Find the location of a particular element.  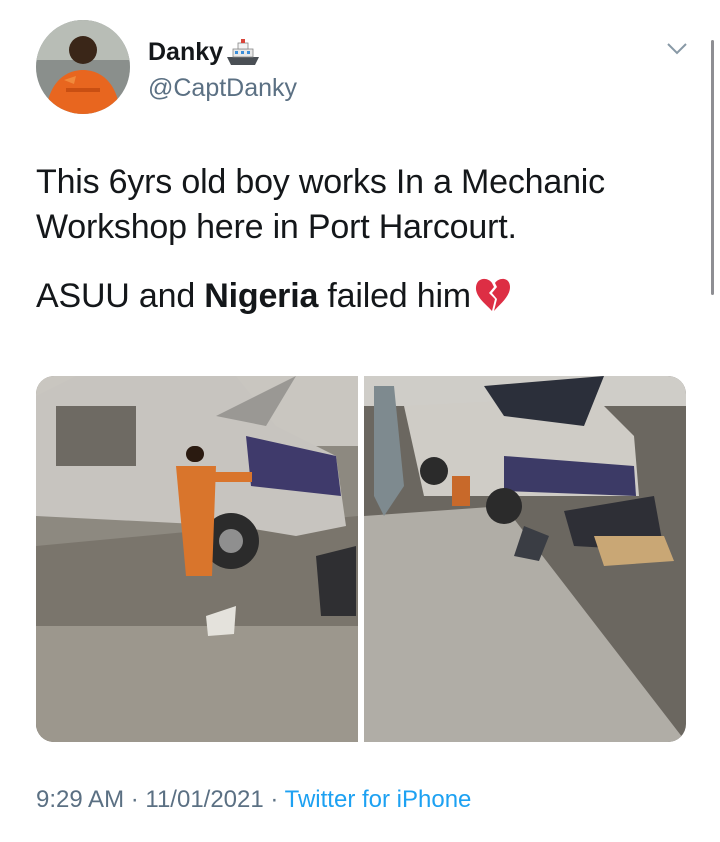

user-handle: @CaptDanky is located at coordinates (222, 88).